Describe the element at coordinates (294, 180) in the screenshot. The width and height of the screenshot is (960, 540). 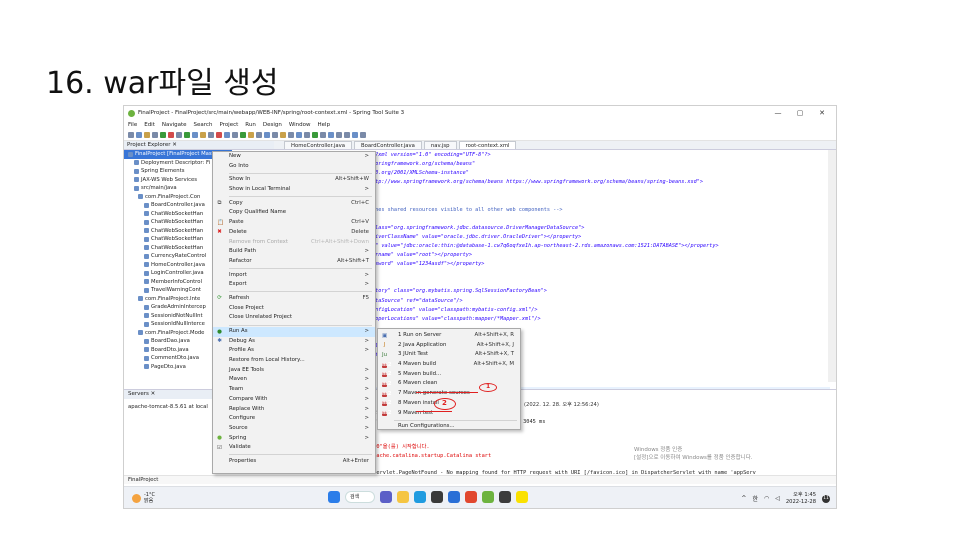
I see `menu-item-show-in: Show In Alt+Shift+W` at that location.